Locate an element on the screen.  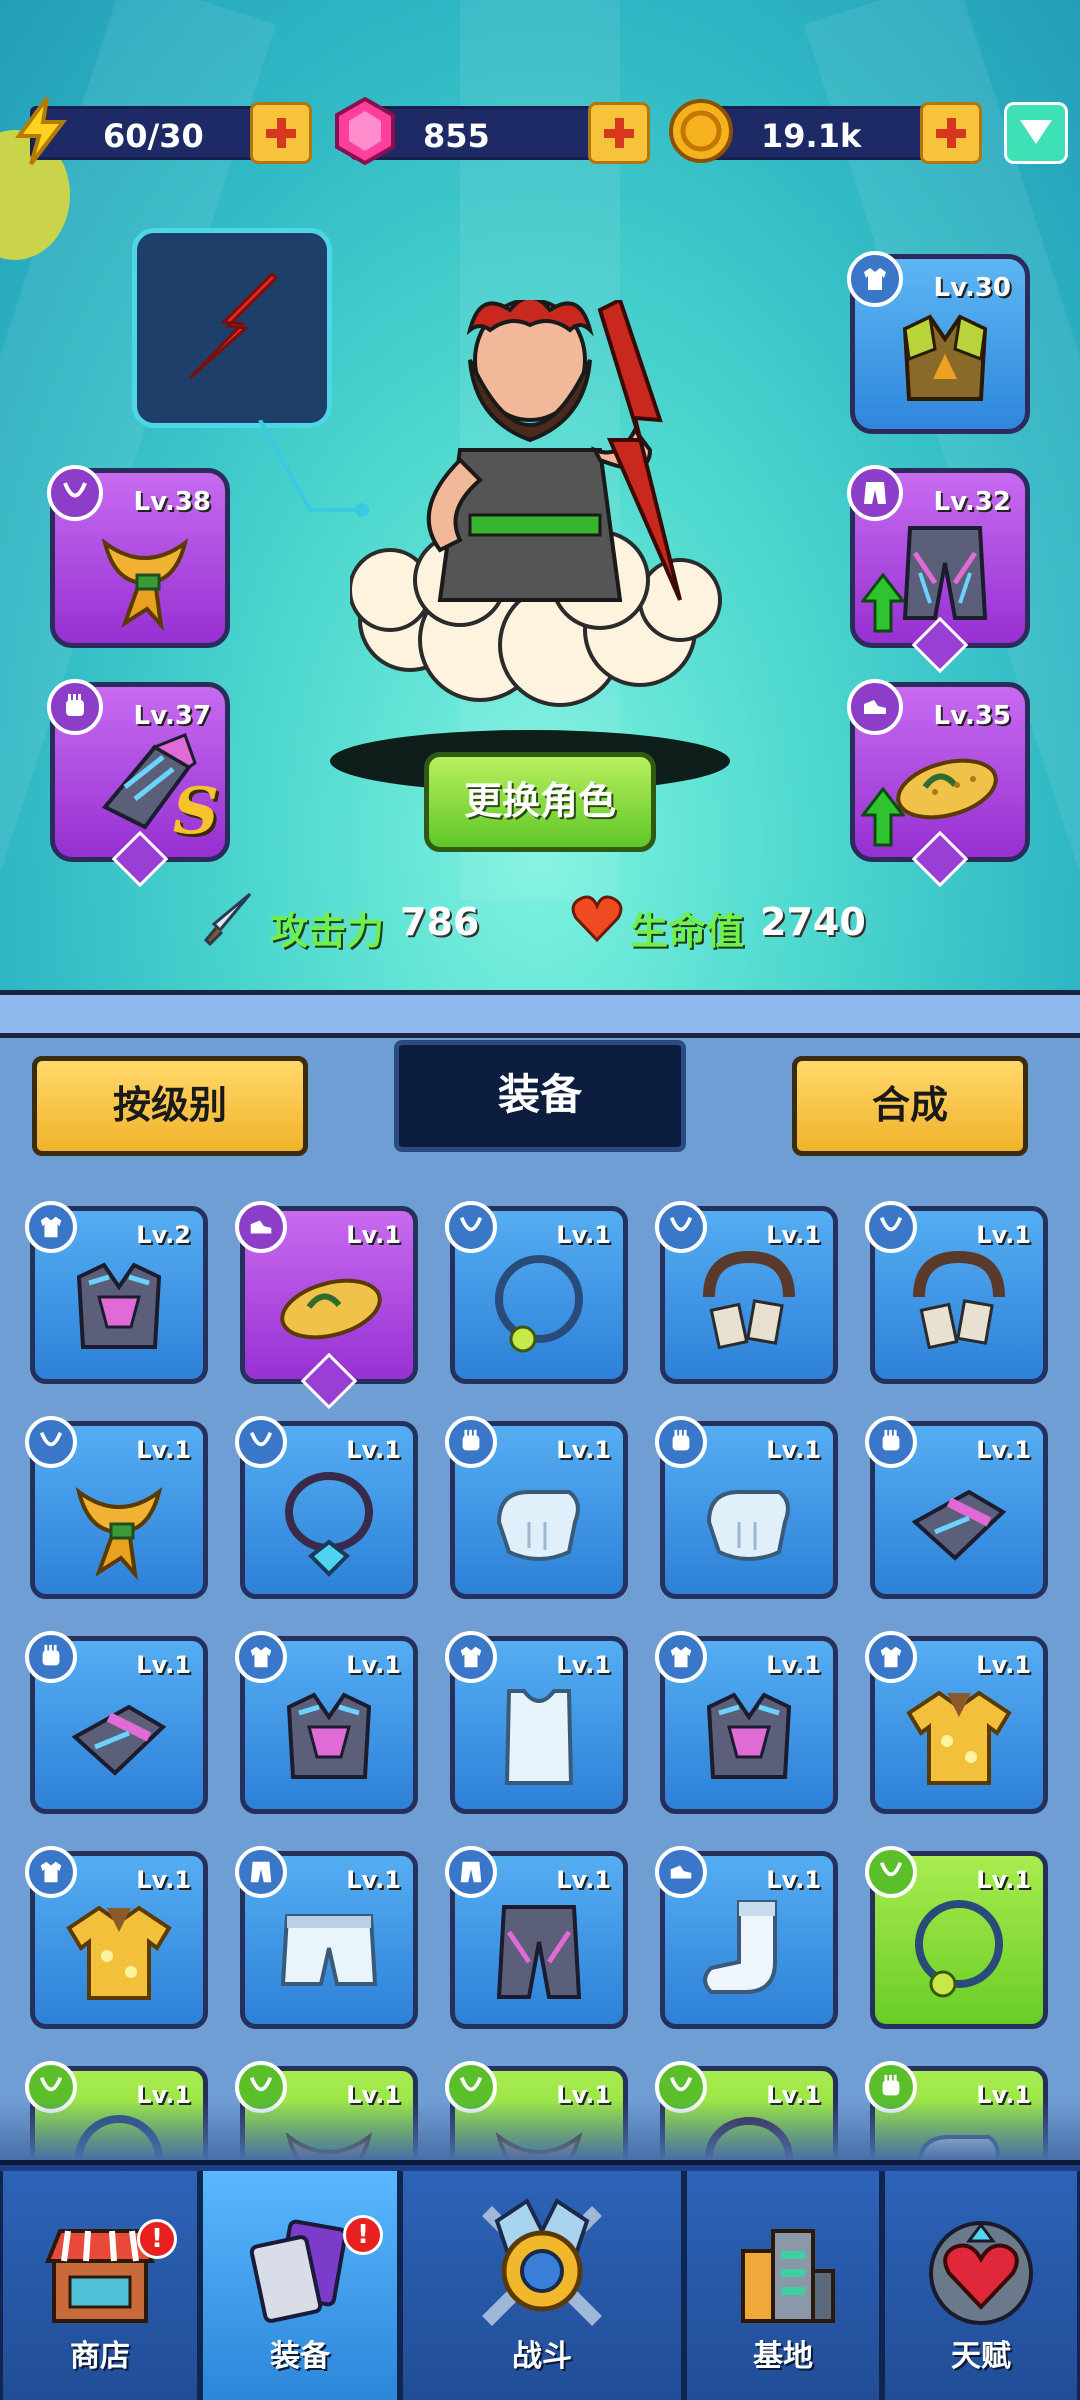
change-character-button: 更换角色 is located at coordinates (540, 802).